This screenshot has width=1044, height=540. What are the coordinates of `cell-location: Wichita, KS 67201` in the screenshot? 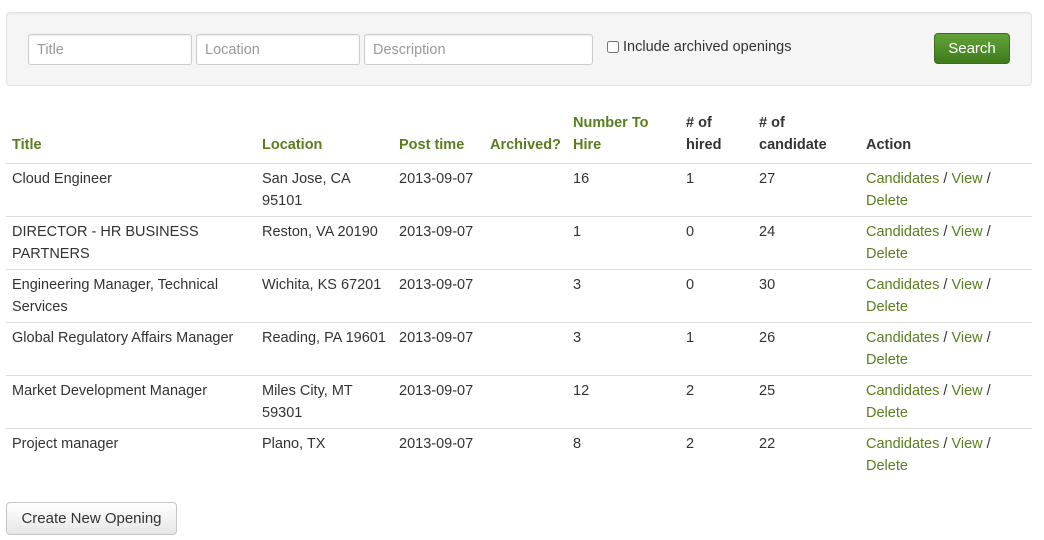 It's located at (324, 296).